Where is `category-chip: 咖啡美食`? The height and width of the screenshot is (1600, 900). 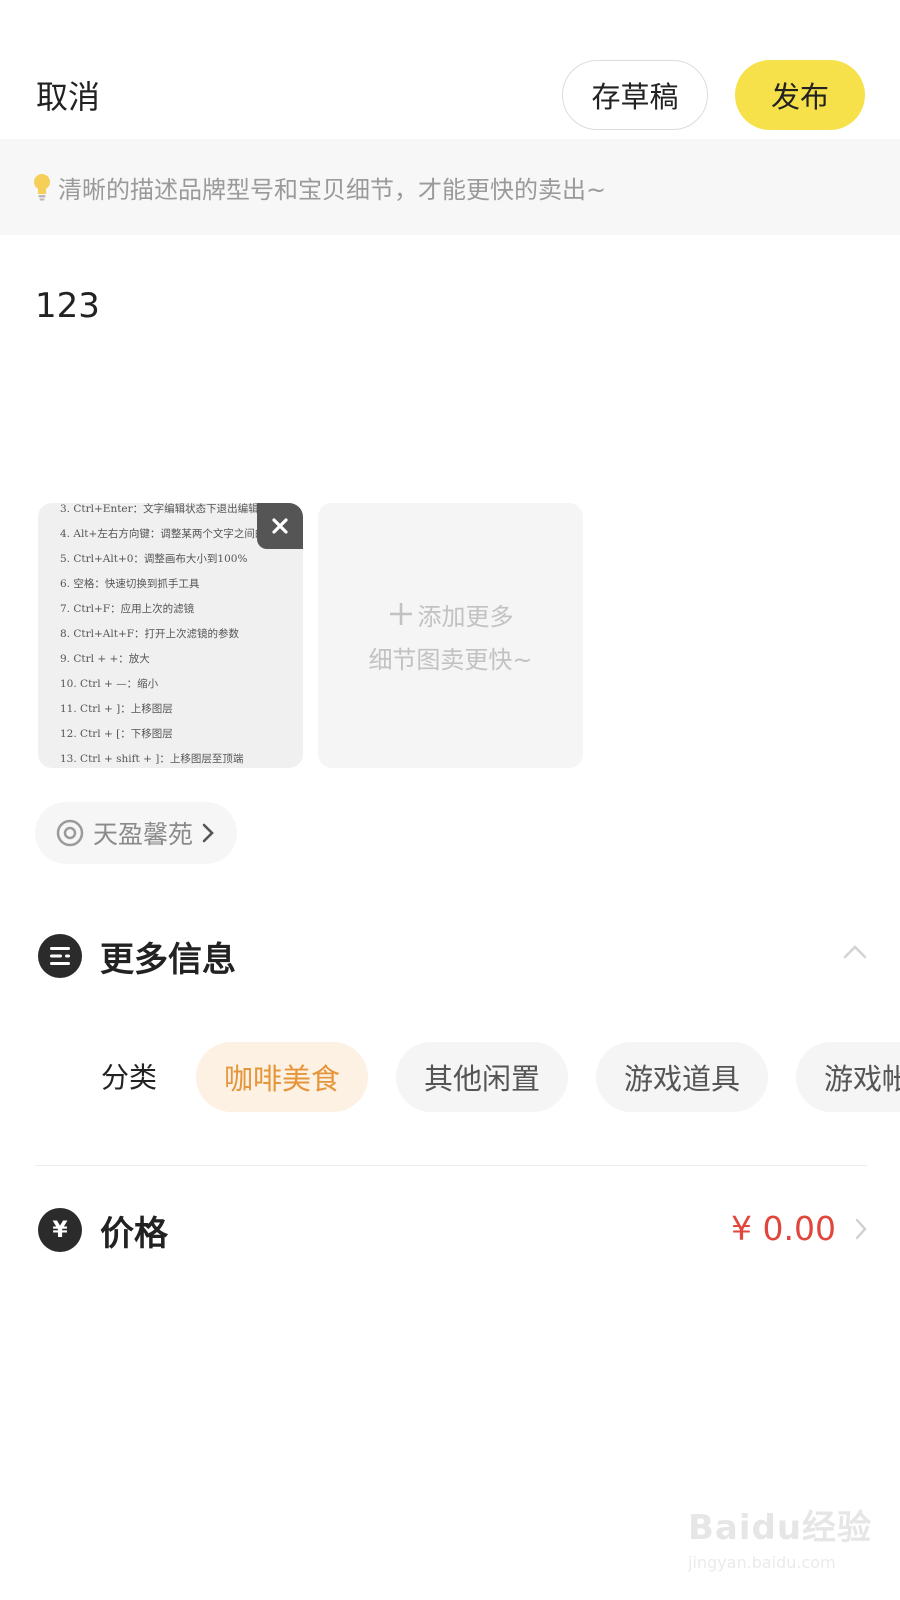 category-chip: 咖啡美食 is located at coordinates (282, 1077).